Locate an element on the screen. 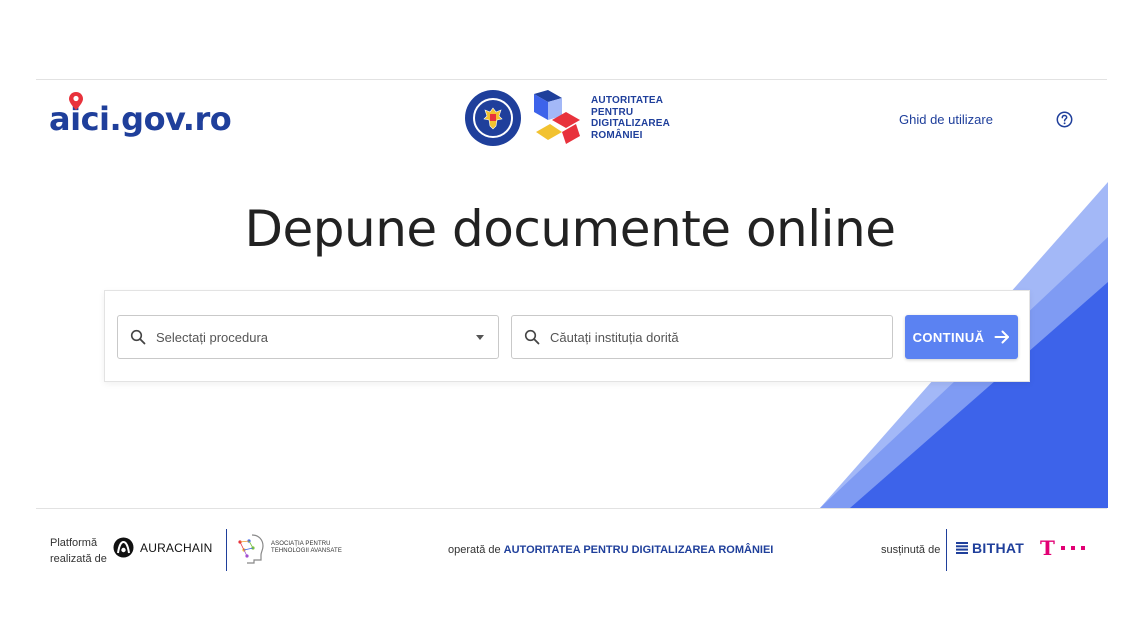 The width and height of the screenshot is (1140, 642). platform-credit-label: Platformă realizată de is located at coordinates (78, 551).